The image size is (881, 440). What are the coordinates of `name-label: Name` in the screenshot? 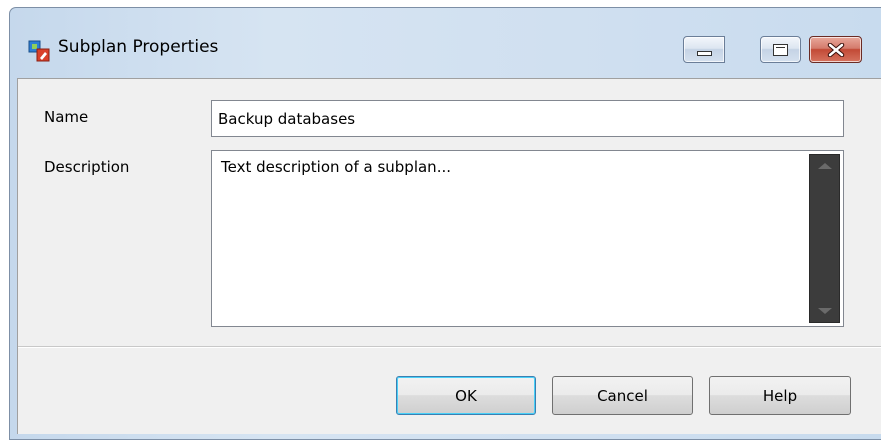 It's located at (66, 117).